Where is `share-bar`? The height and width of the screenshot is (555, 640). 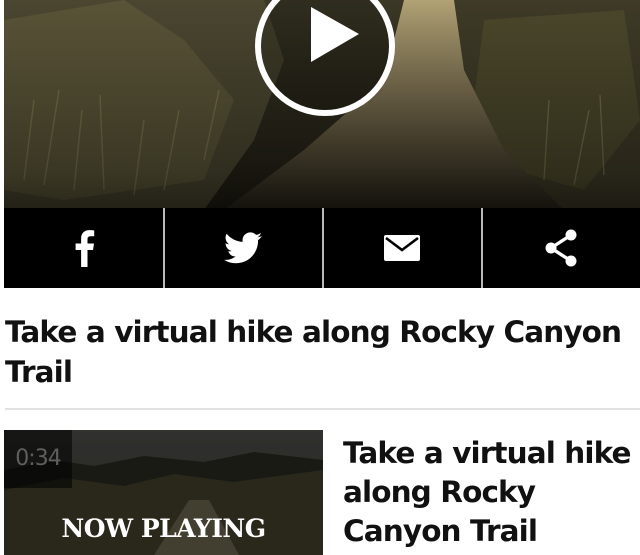
share-bar is located at coordinates (322, 248).